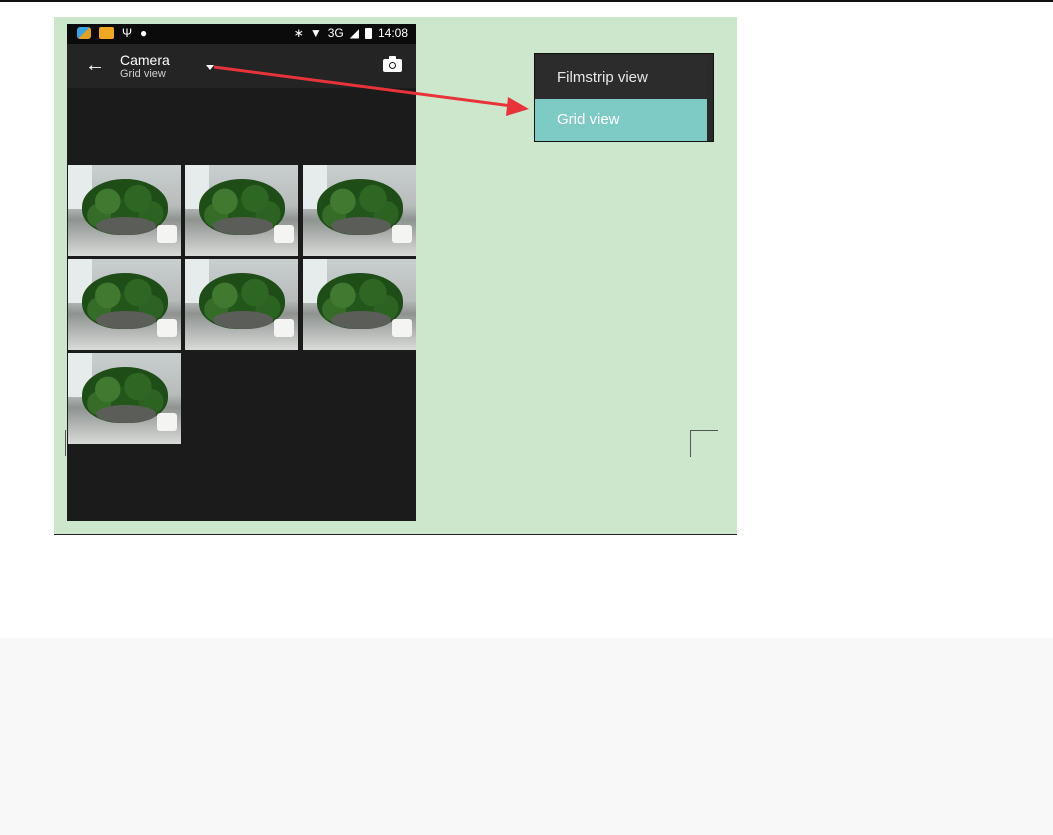 This screenshot has width=1053, height=835. I want to click on arrow-head, so click(517, 106).